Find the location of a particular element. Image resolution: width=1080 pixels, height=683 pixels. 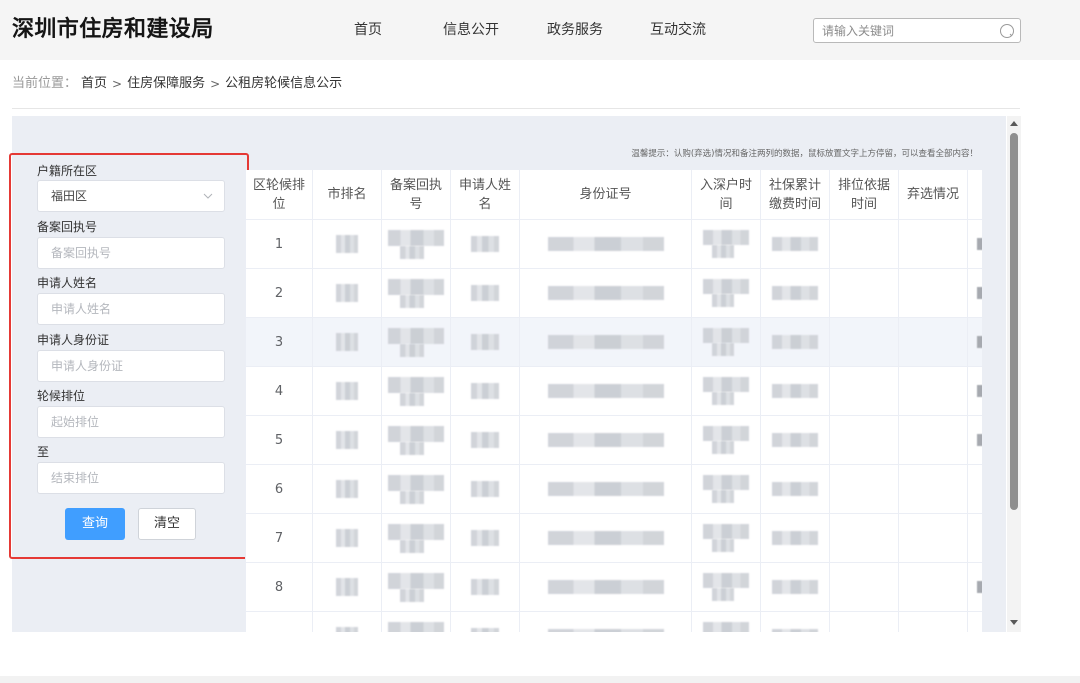

district-select-value: 福田区 is located at coordinates (69, 196).